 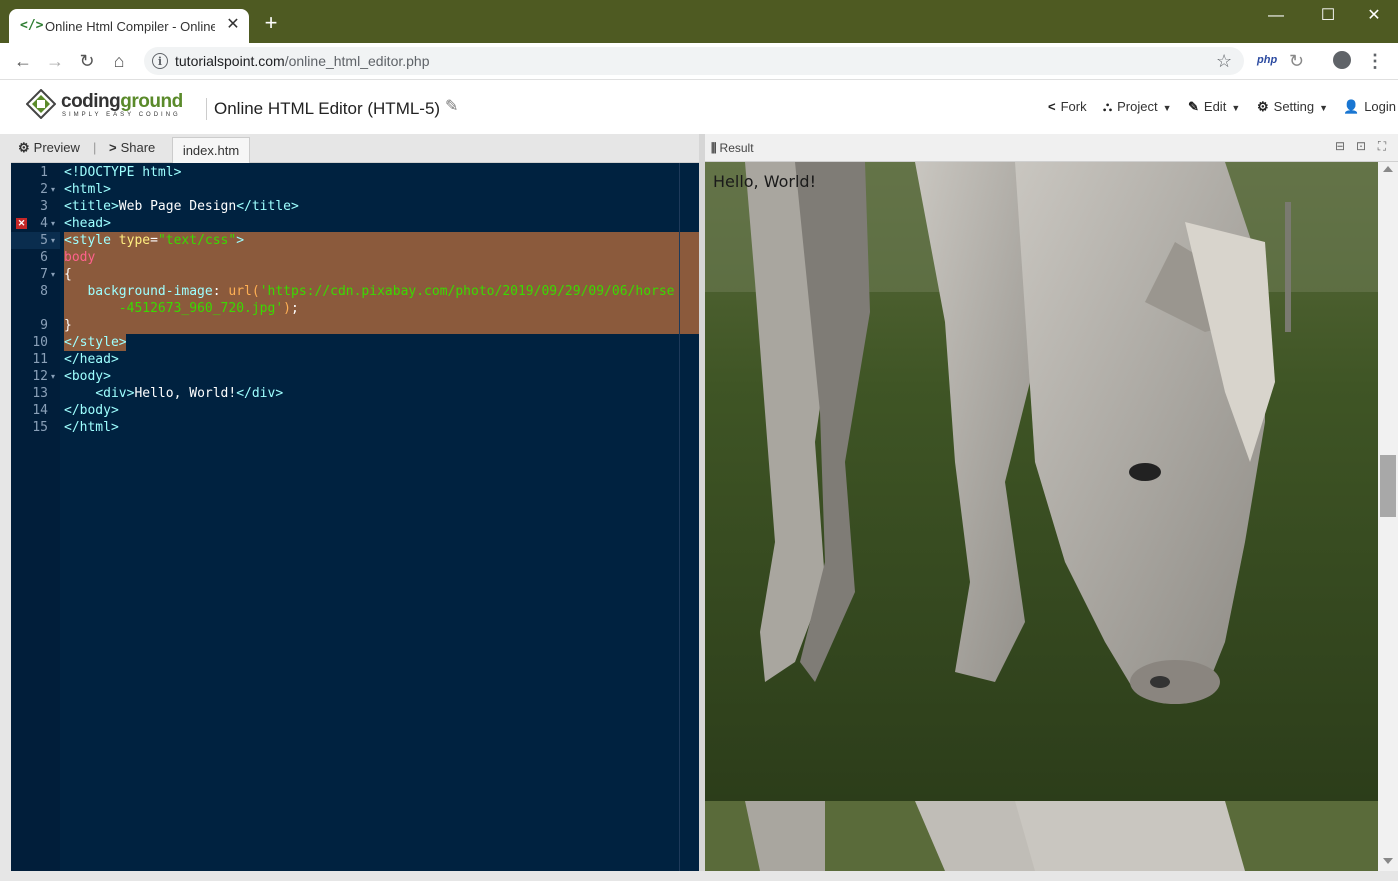 I want to click on profile-icon, so click(x=1342, y=60).